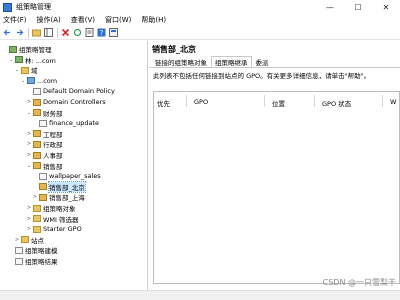 The image size is (400, 300). I want to click on show-tree-icon, so click(48, 32).